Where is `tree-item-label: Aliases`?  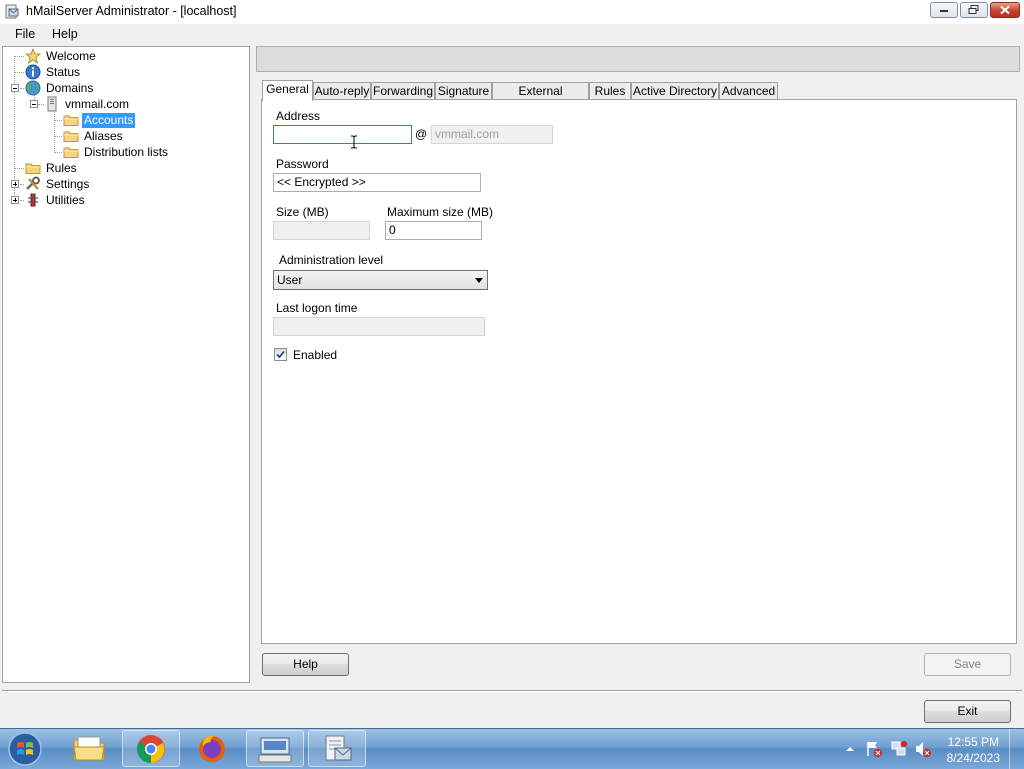
tree-item-label: Aliases is located at coordinates (103, 135).